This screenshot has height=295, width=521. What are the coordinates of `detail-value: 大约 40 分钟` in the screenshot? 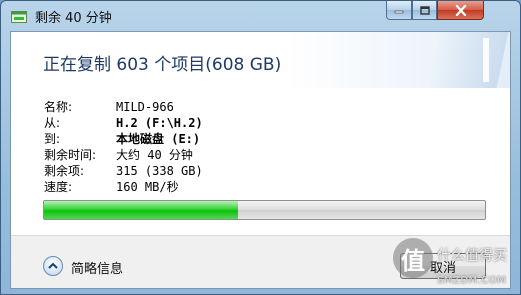 It's located at (154, 155).